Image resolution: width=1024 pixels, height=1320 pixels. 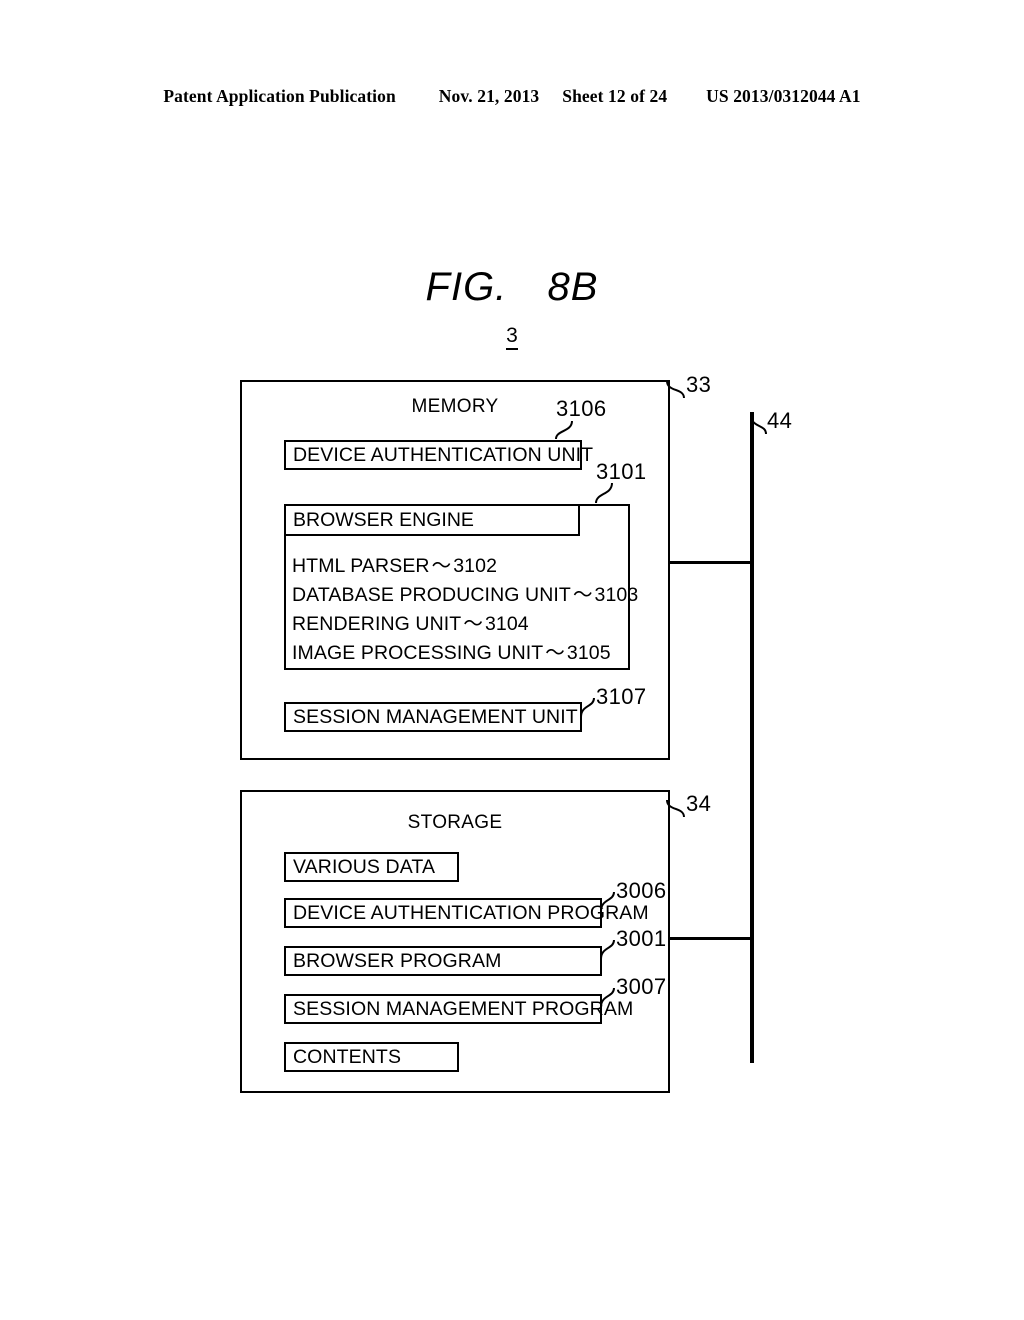 I want to click on storage-item-session-management-program: SESSION MANAGEMENT PROGRAM, so click(x=458, y=1009).